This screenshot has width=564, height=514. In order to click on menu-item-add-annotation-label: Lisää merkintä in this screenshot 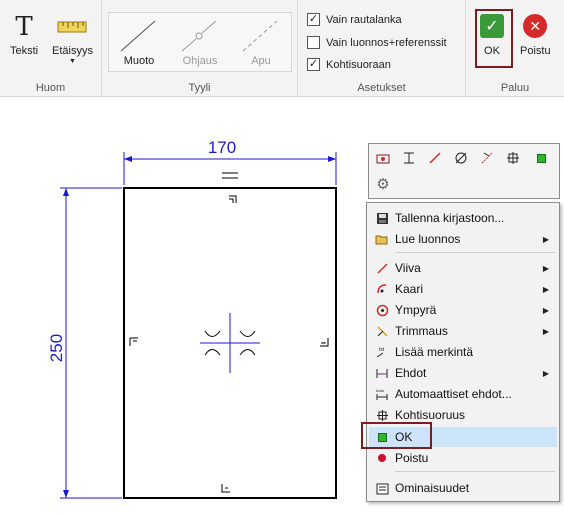, I will do `click(434, 352)`.